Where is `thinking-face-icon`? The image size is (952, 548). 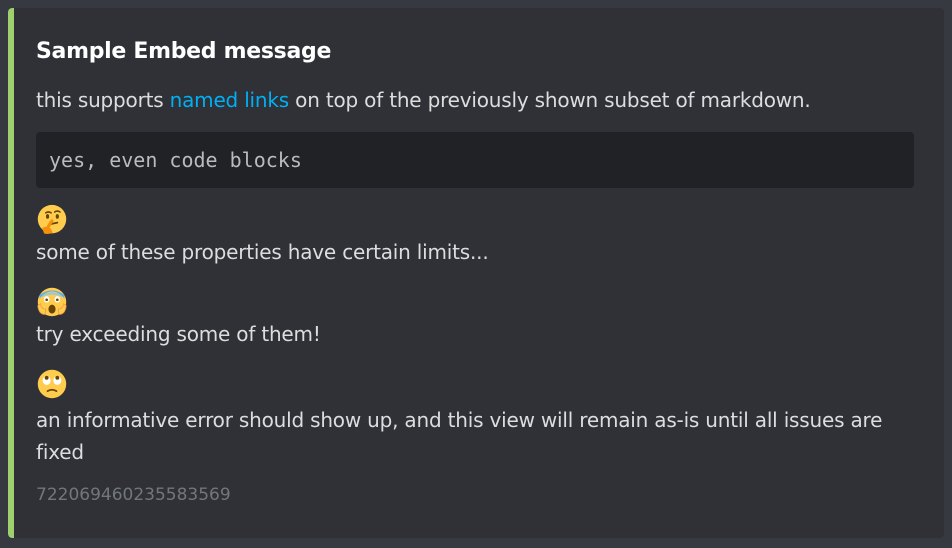
thinking-face-icon is located at coordinates (52, 220).